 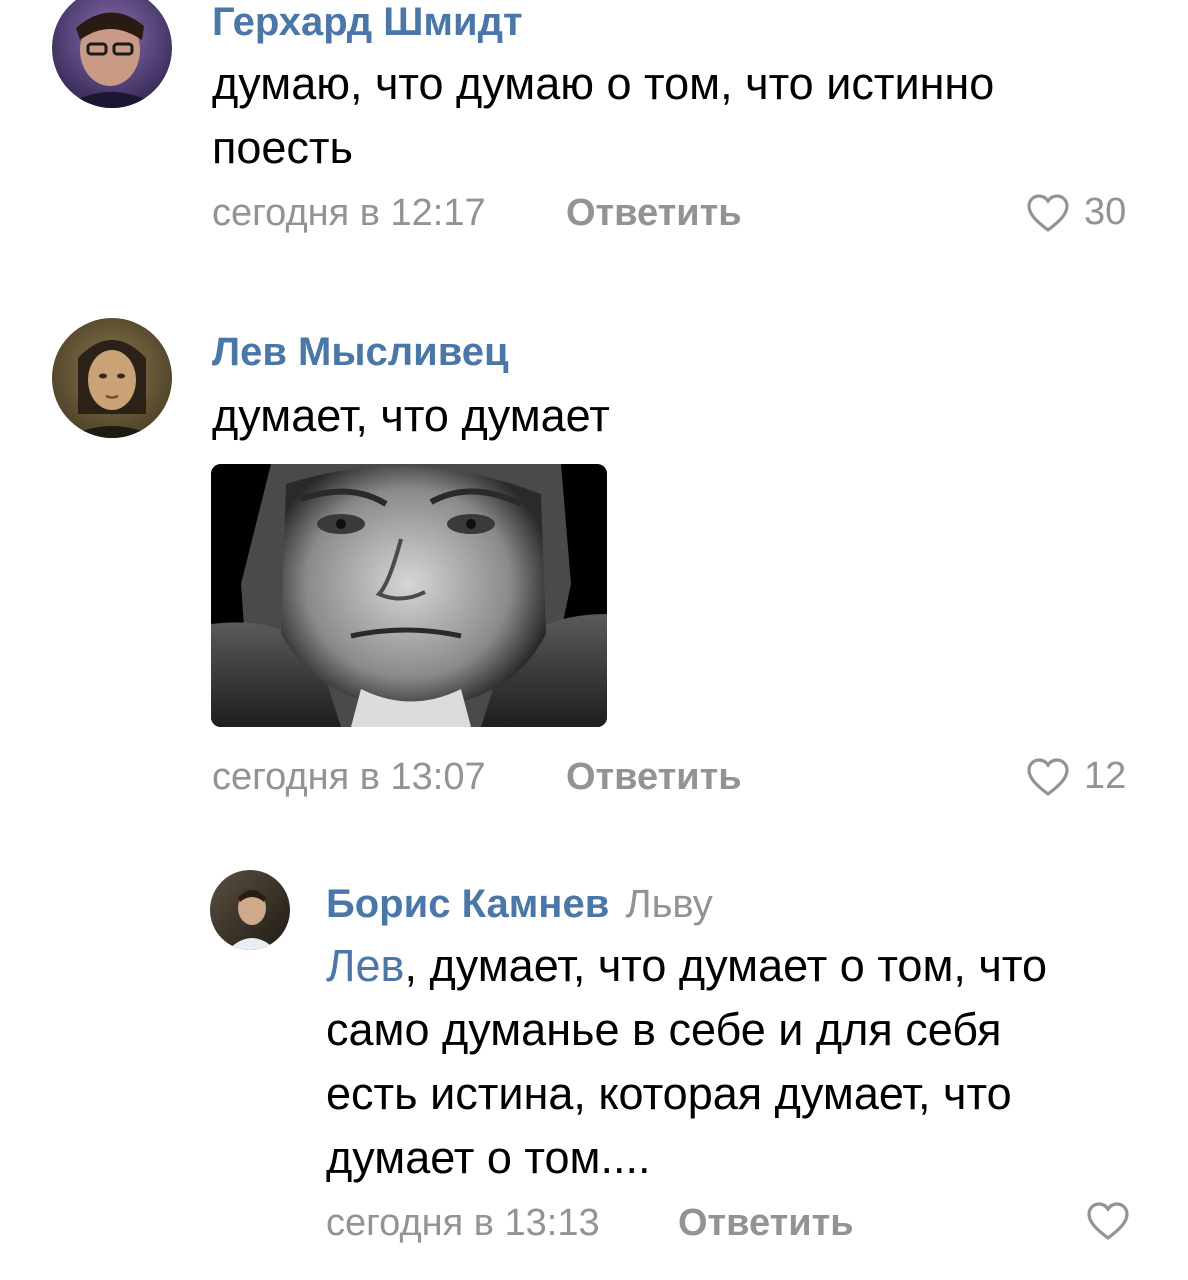 I want to click on comment-timestamp: сегодня в 13:07, so click(x=349, y=777).